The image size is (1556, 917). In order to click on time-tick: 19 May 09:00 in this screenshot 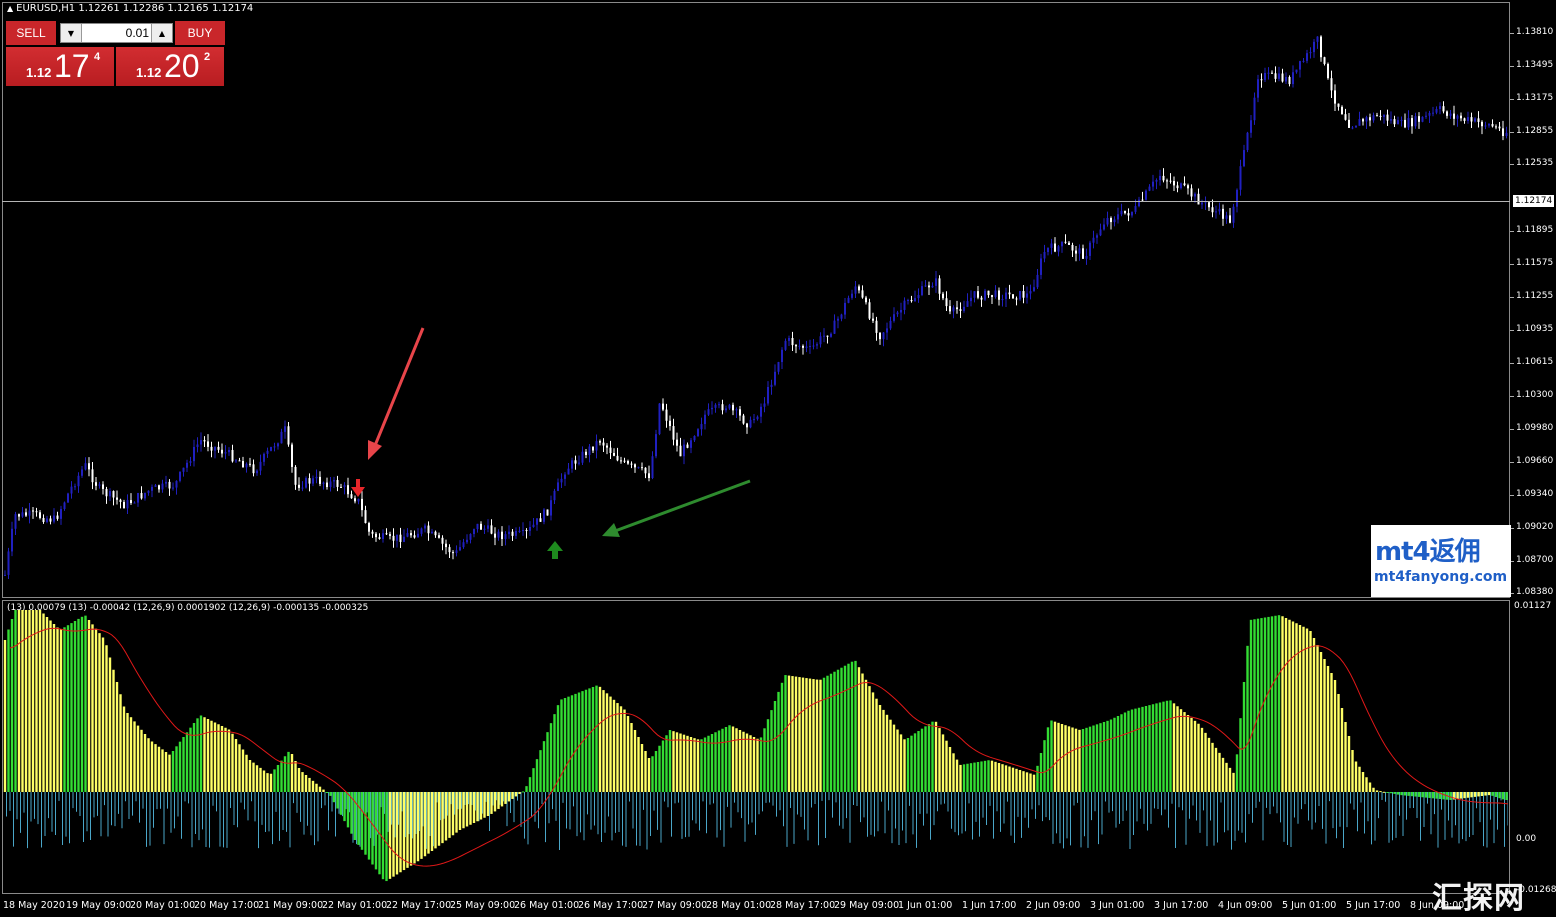, I will do `click(99, 905)`.